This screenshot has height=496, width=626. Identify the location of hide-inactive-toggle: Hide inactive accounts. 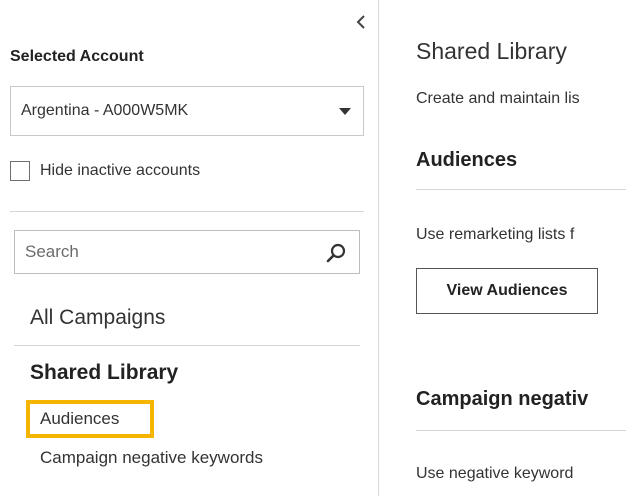
(105, 171).